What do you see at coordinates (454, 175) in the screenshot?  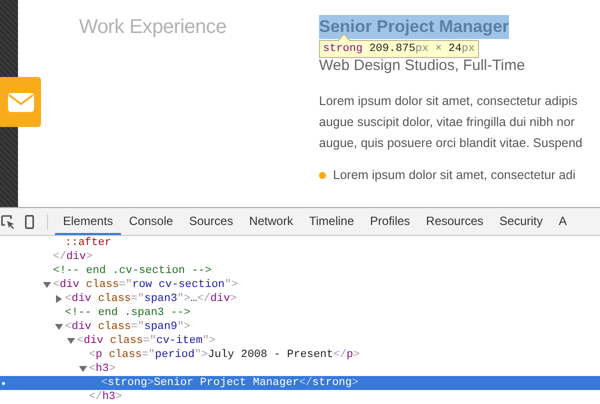 I see `bullet-text: Lorem ipsum dolor sit amet, consectetur adi` at bounding box center [454, 175].